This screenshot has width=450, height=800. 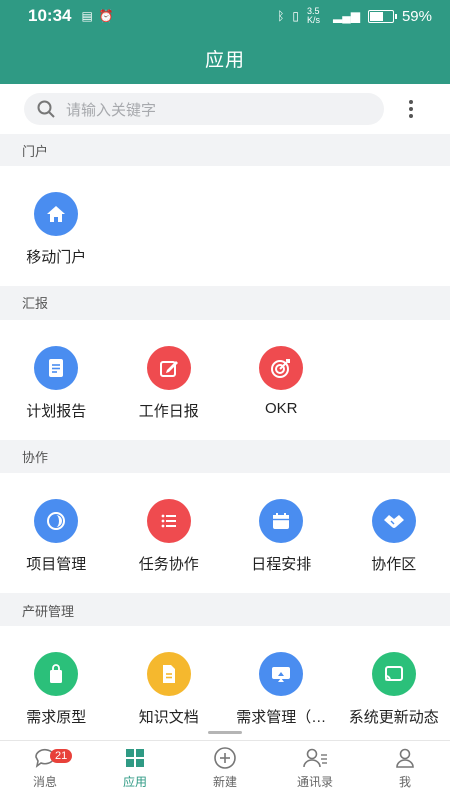 I want to click on more-vertical-icon, so click(x=411, y=109).